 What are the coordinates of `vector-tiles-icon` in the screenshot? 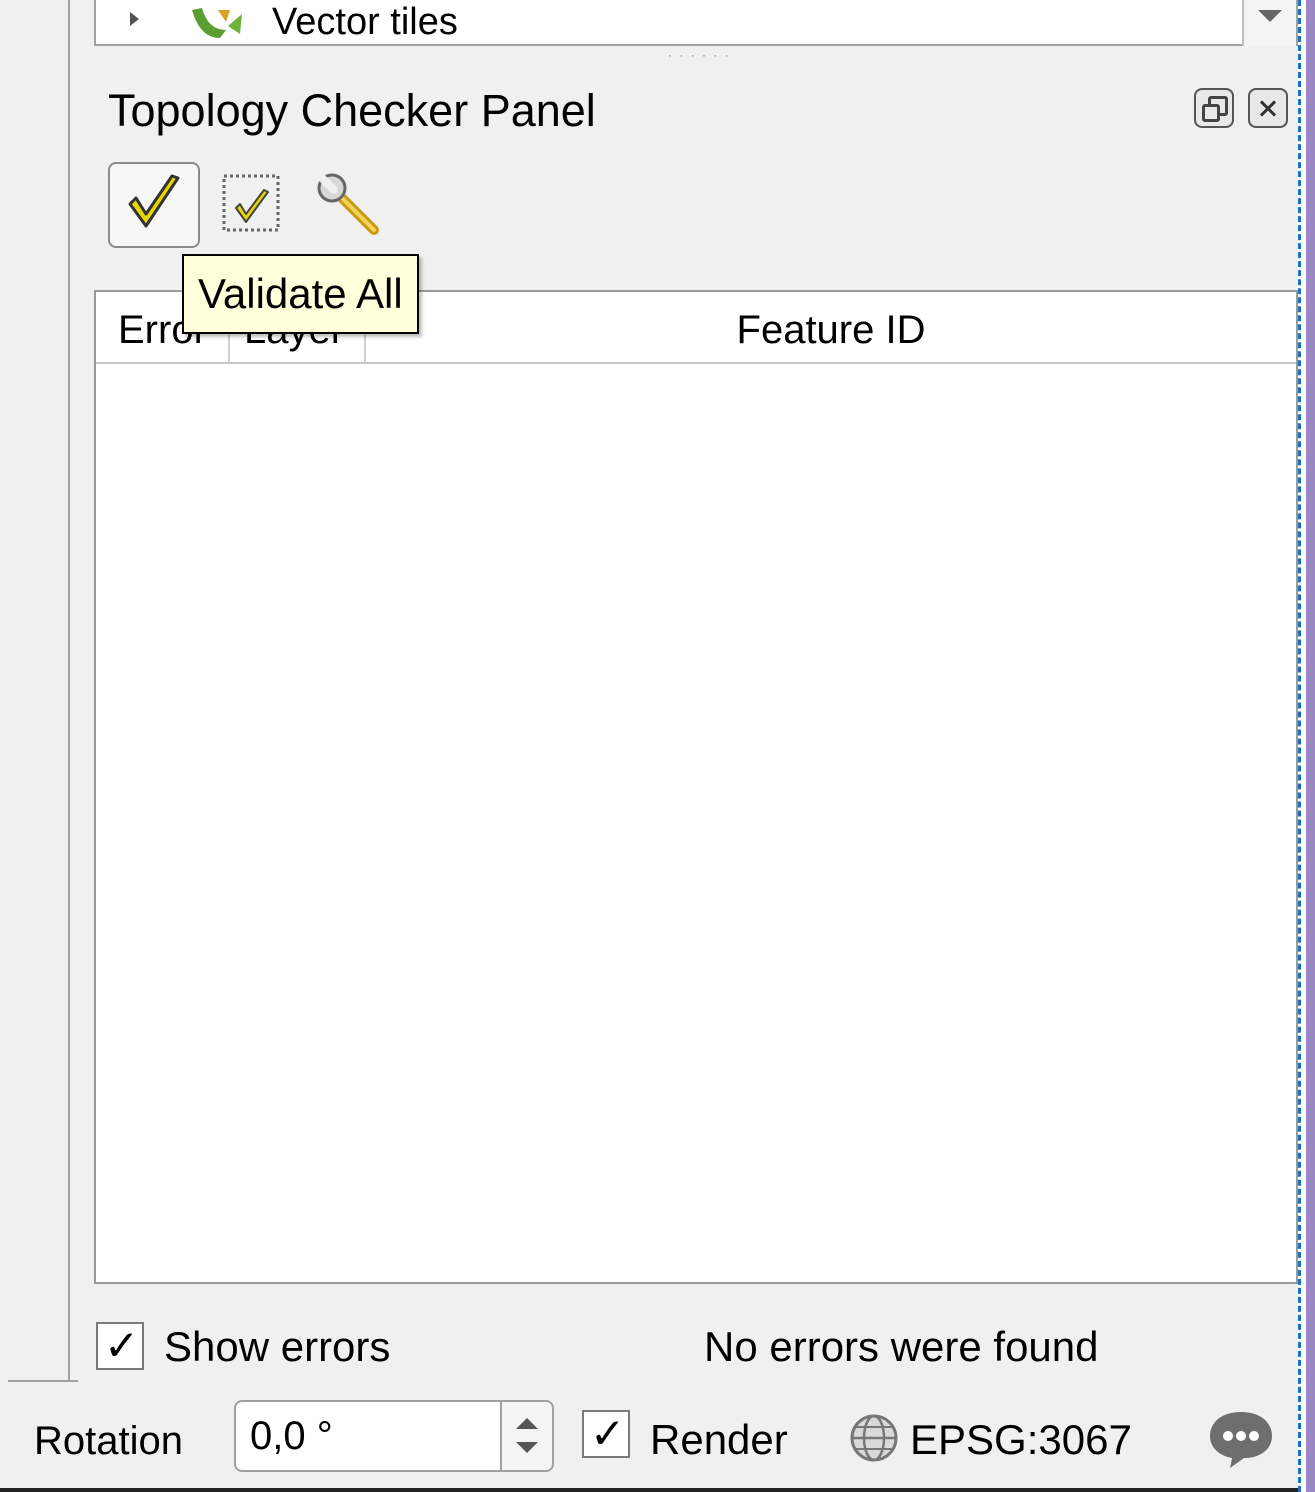 It's located at (217, 23).